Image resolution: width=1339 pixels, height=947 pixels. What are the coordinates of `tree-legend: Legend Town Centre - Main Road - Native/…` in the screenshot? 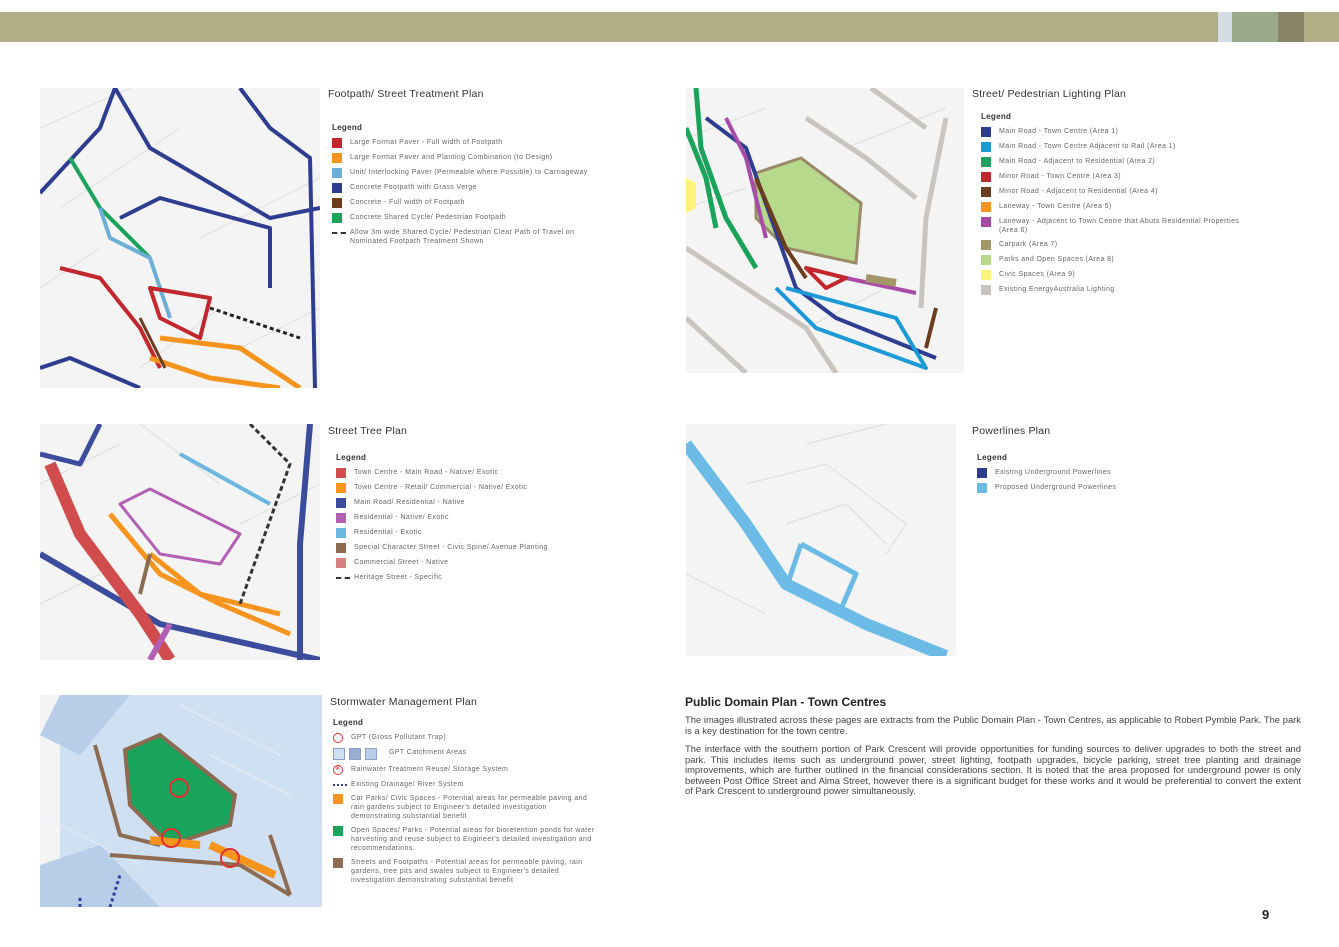 It's located at (466, 520).